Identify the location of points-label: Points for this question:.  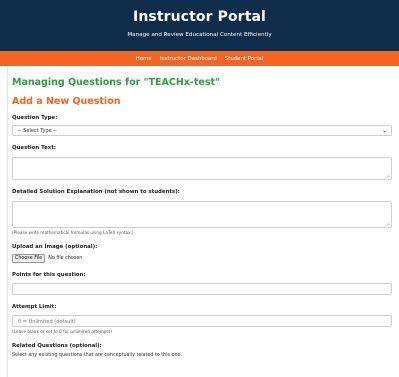
(49, 275).